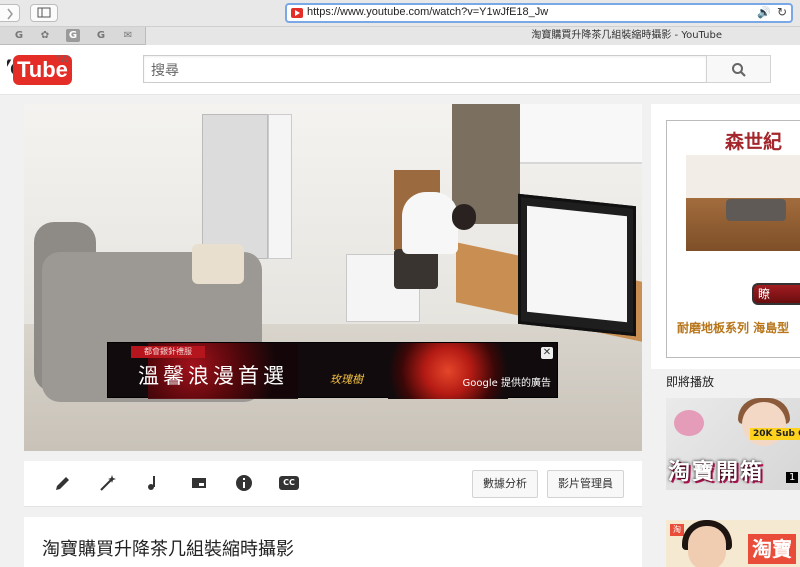  I want to click on video-scene-tv, so click(577, 265).